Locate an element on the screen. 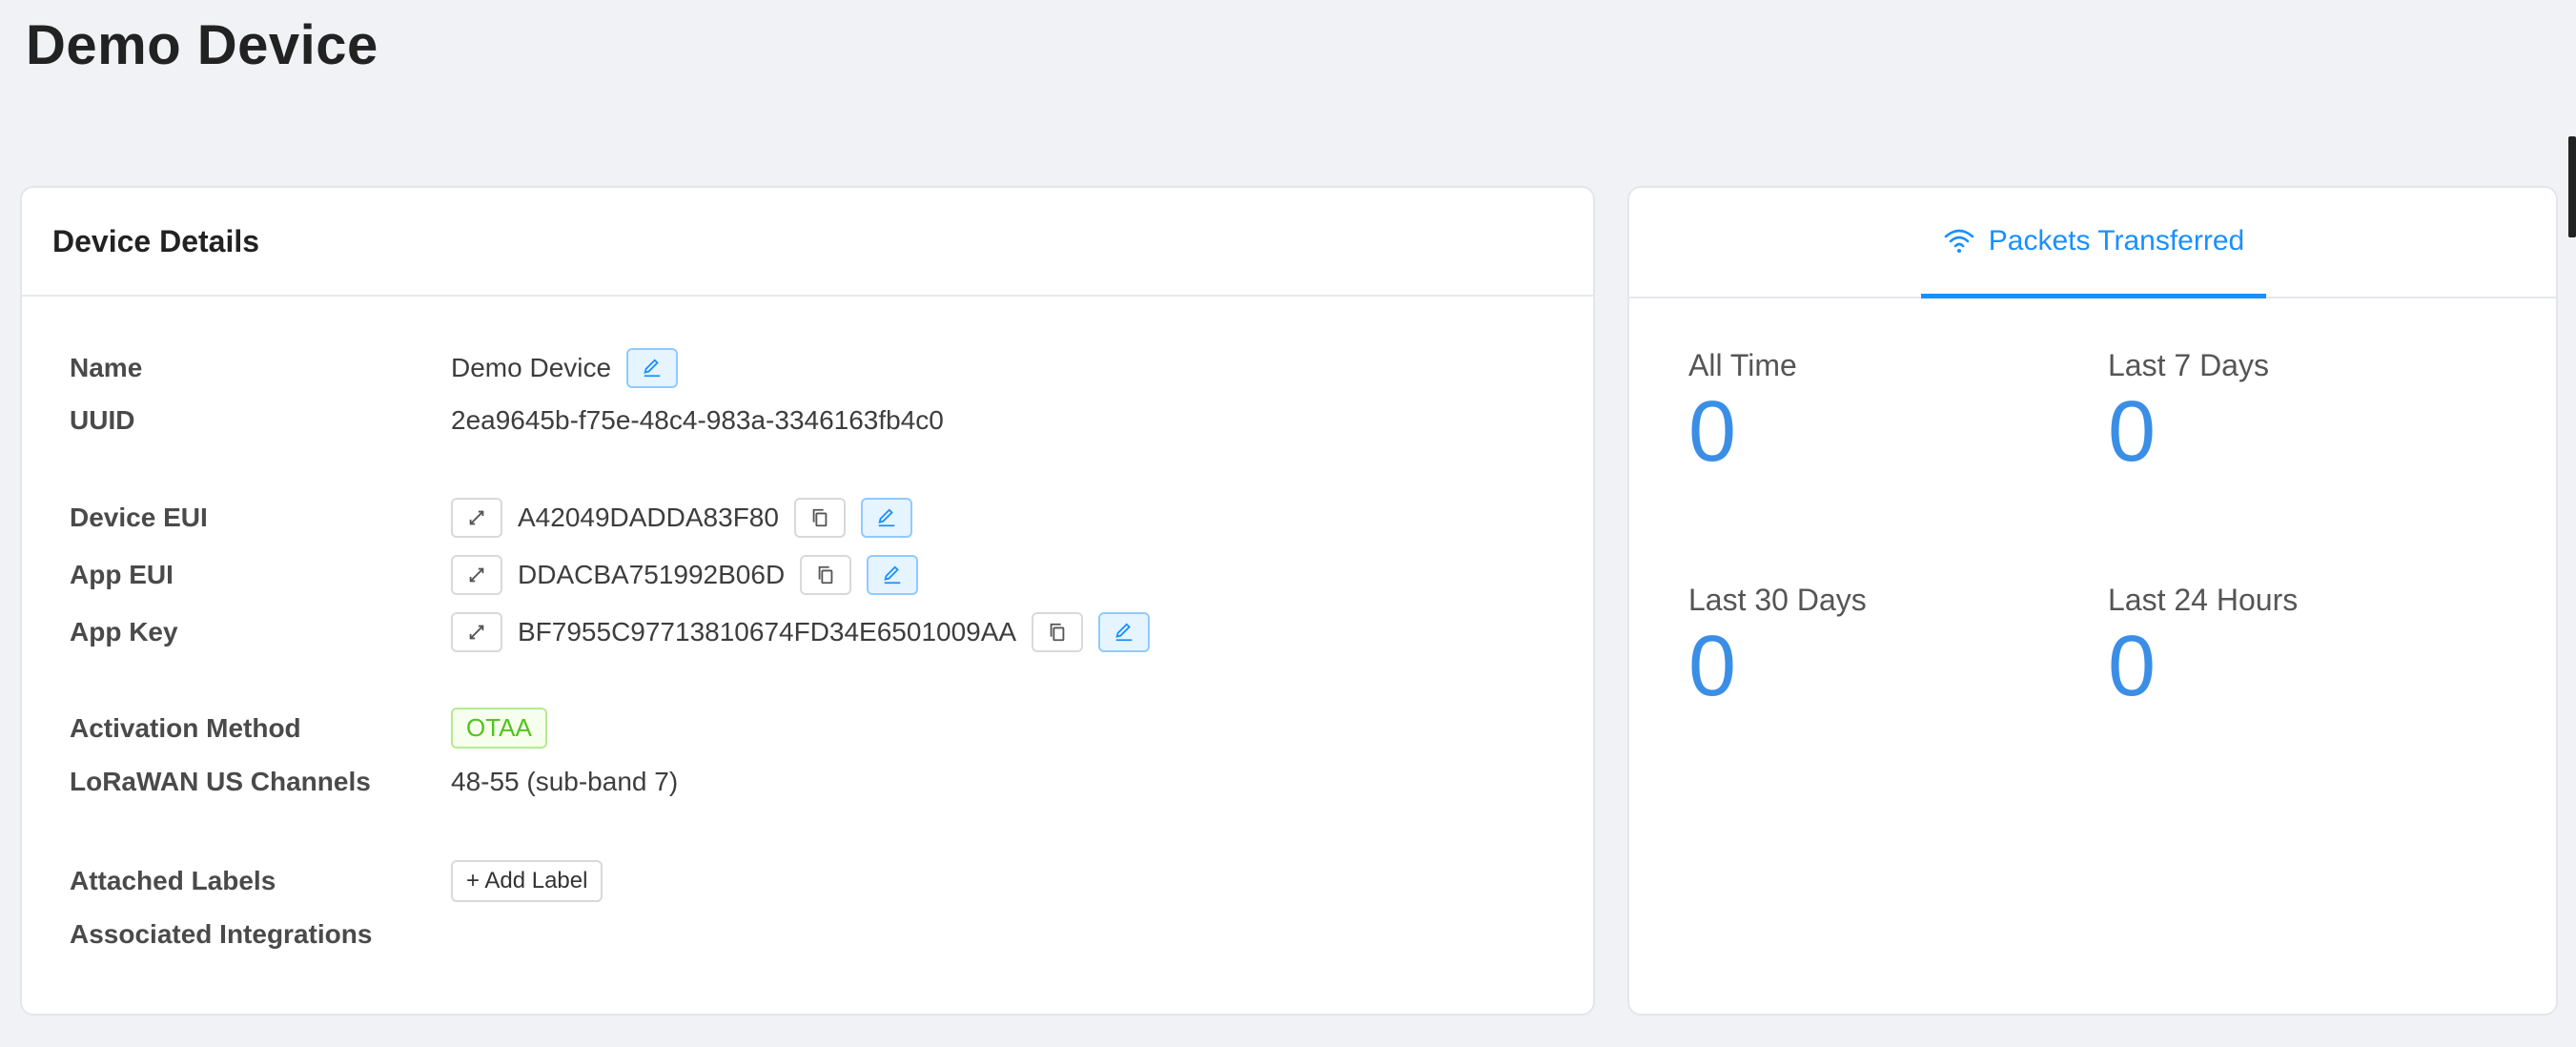 This screenshot has height=1047, width=2576. wifi-icon is located at coordinates (1959, 241).